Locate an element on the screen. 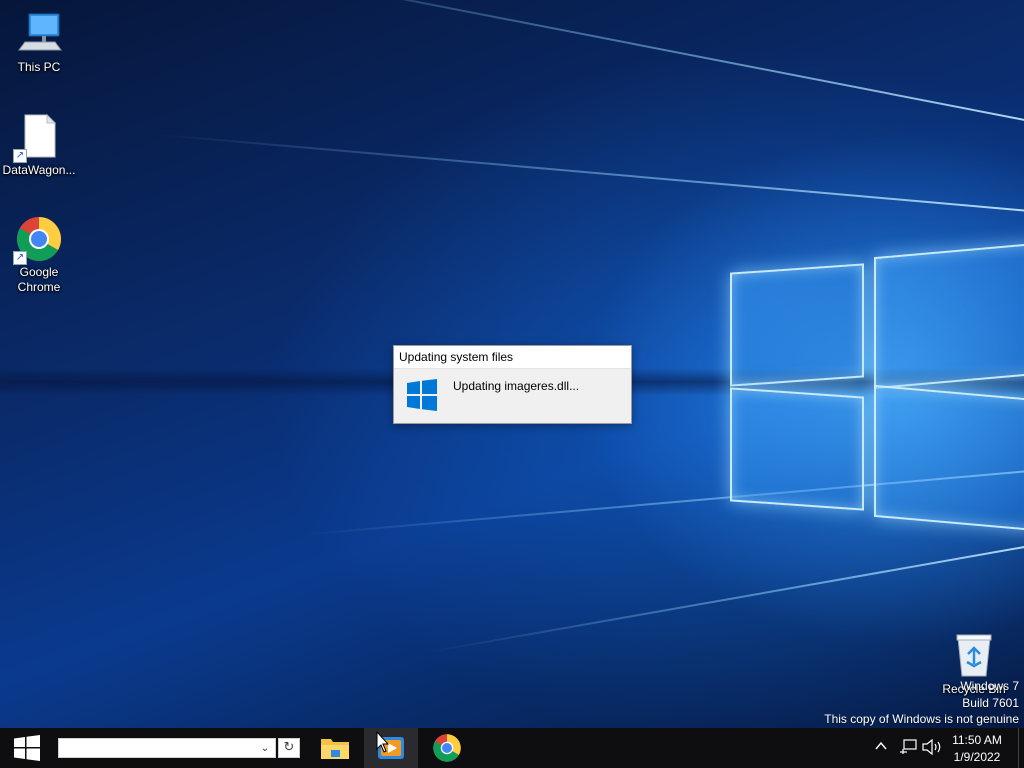  folder-icon is located at coordinates (335, 749).